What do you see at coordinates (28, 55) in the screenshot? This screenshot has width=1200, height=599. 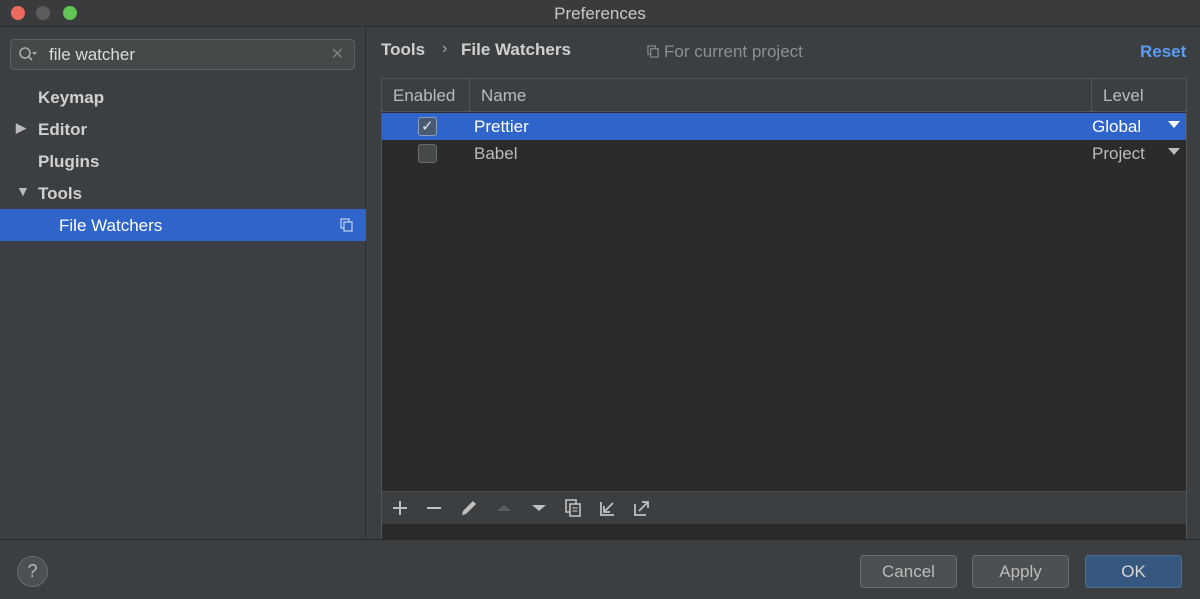 I see `search-icon` at bounding box center [28, 55].